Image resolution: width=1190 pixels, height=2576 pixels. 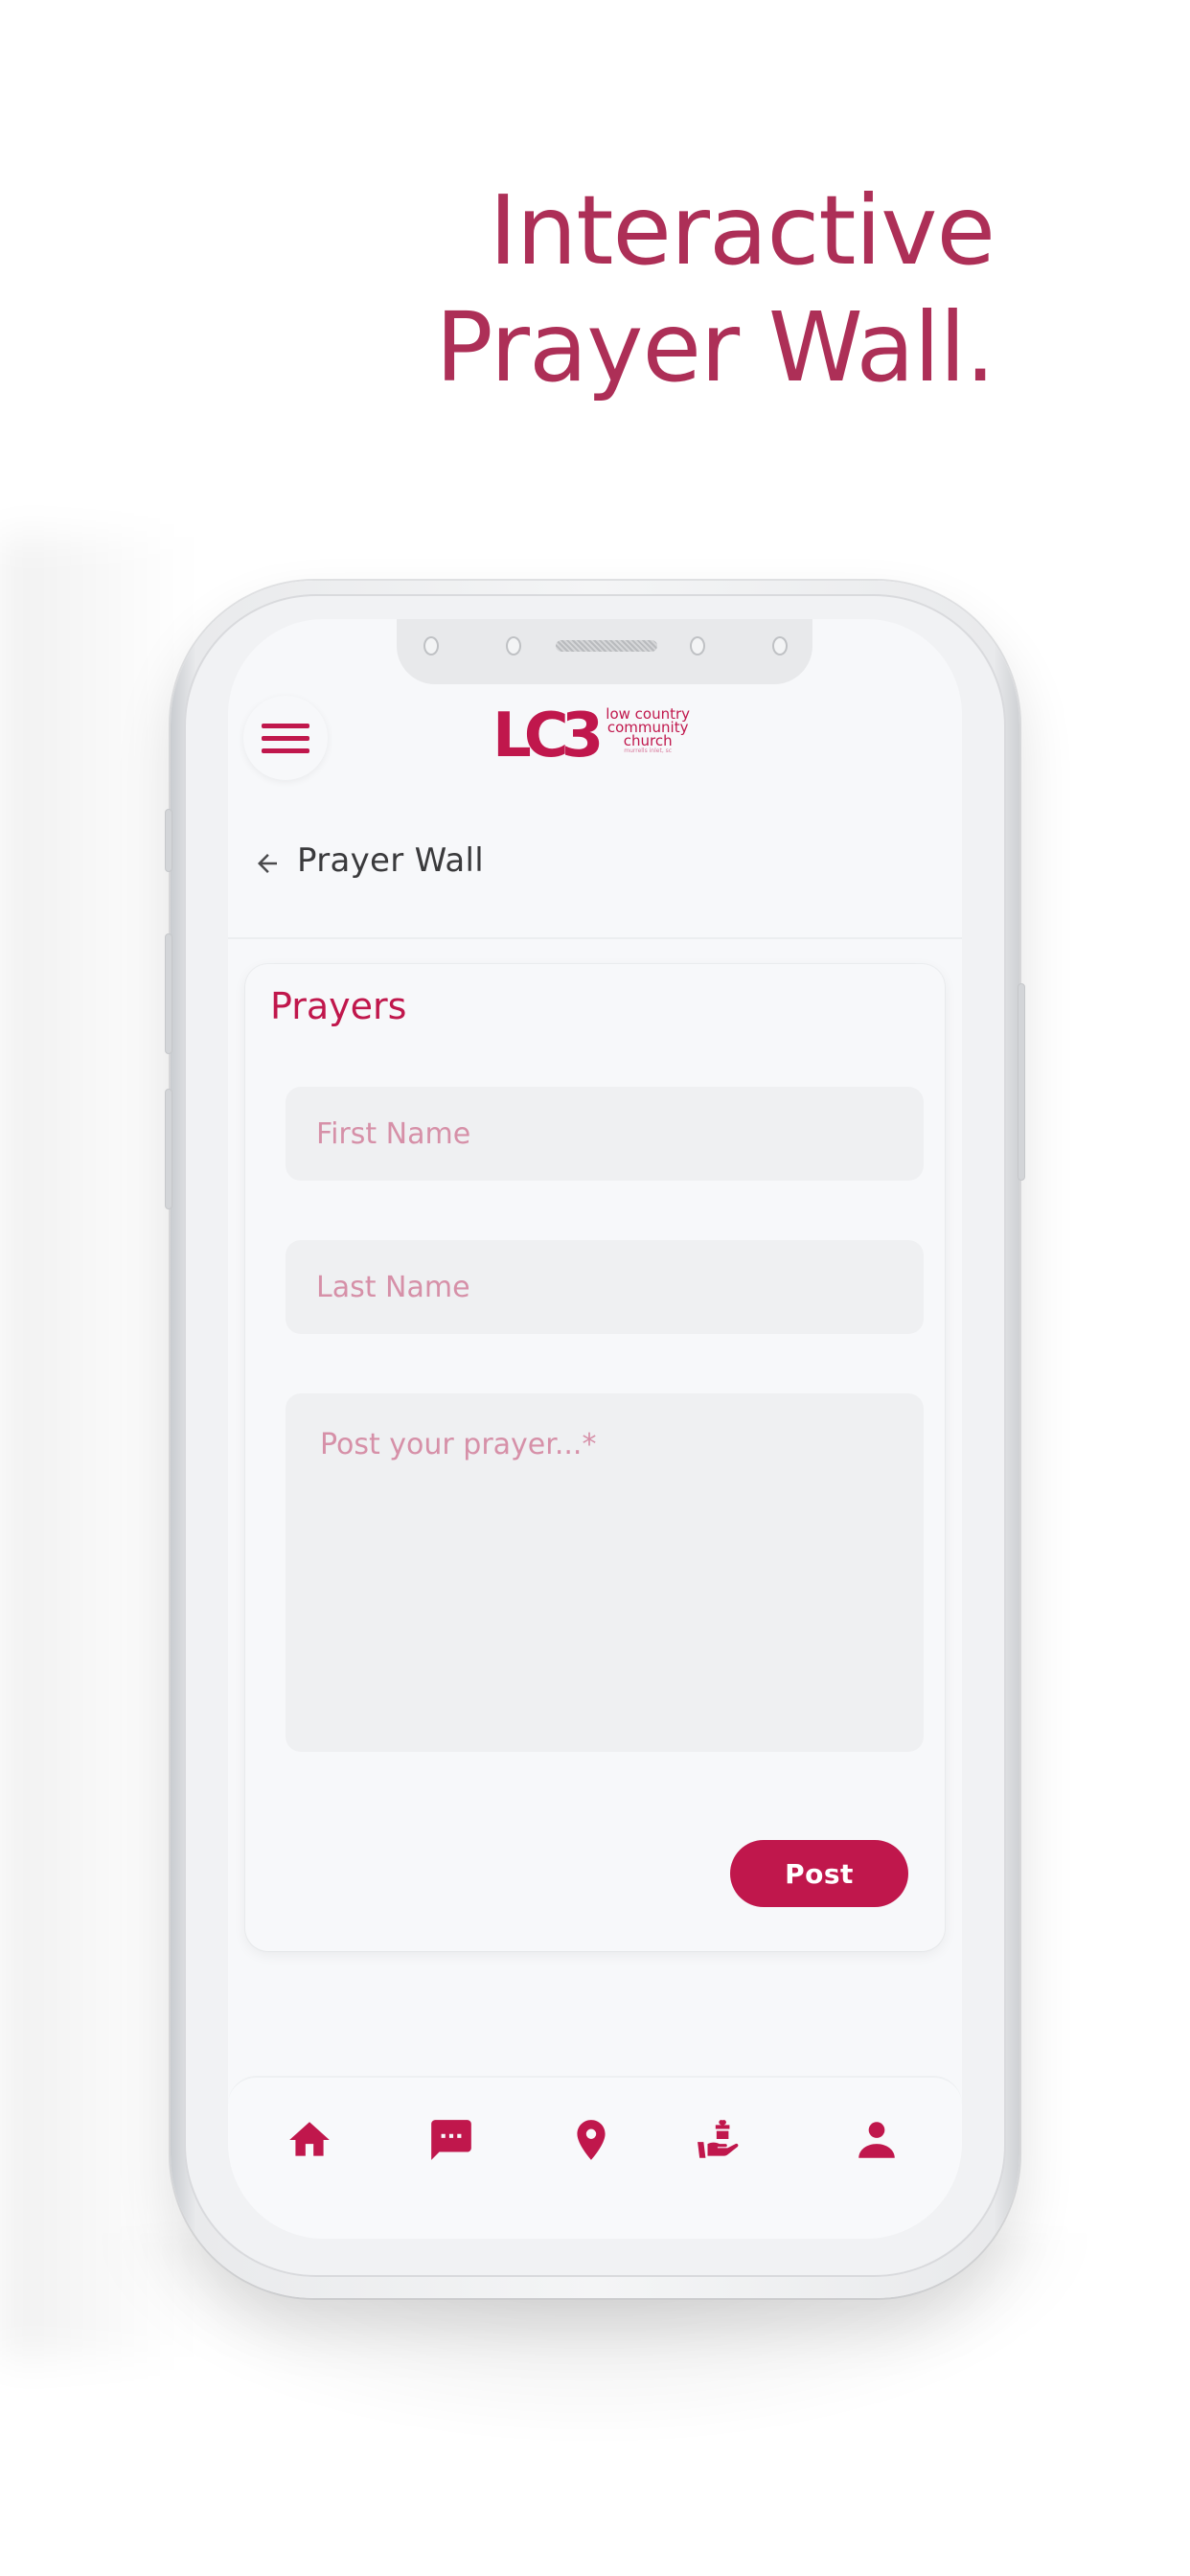 What do you see at coordinates (742, 230) in the screenshot?
I see `headline-line-1: Interactive` at bounding box center [742, 230].